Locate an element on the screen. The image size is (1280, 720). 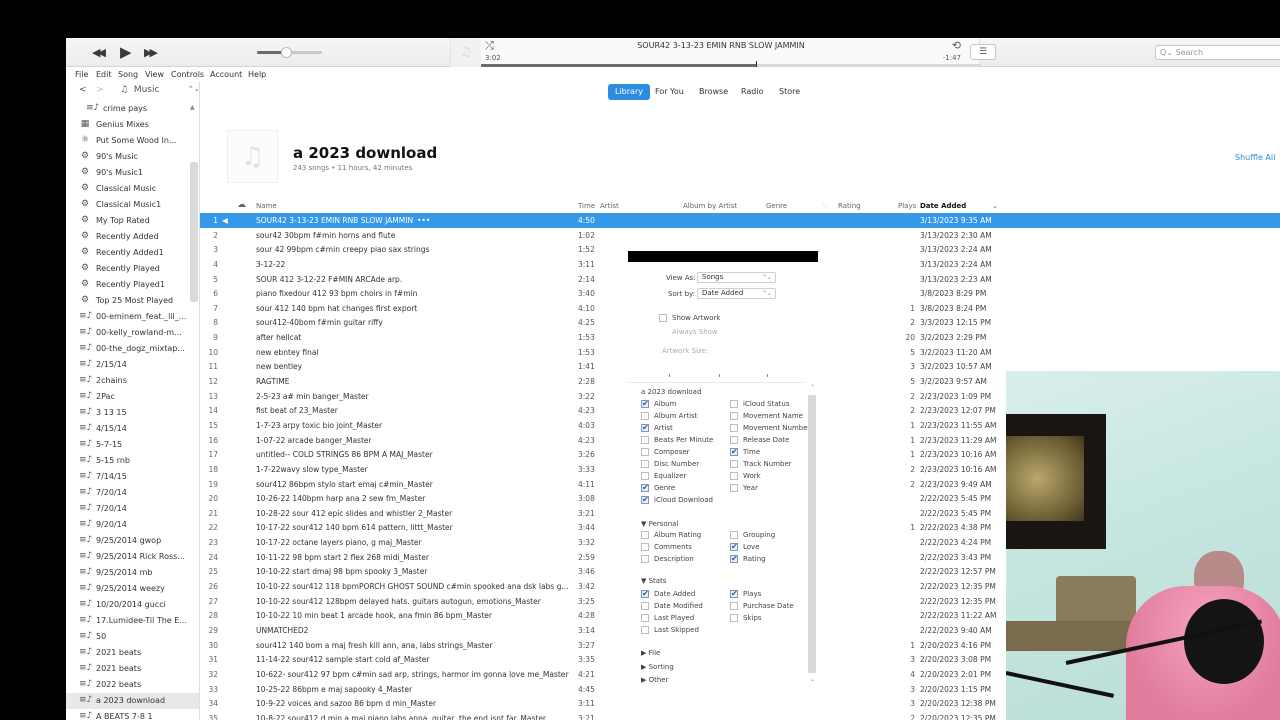
column-plays: Plays is located at coordinates (907, 206).